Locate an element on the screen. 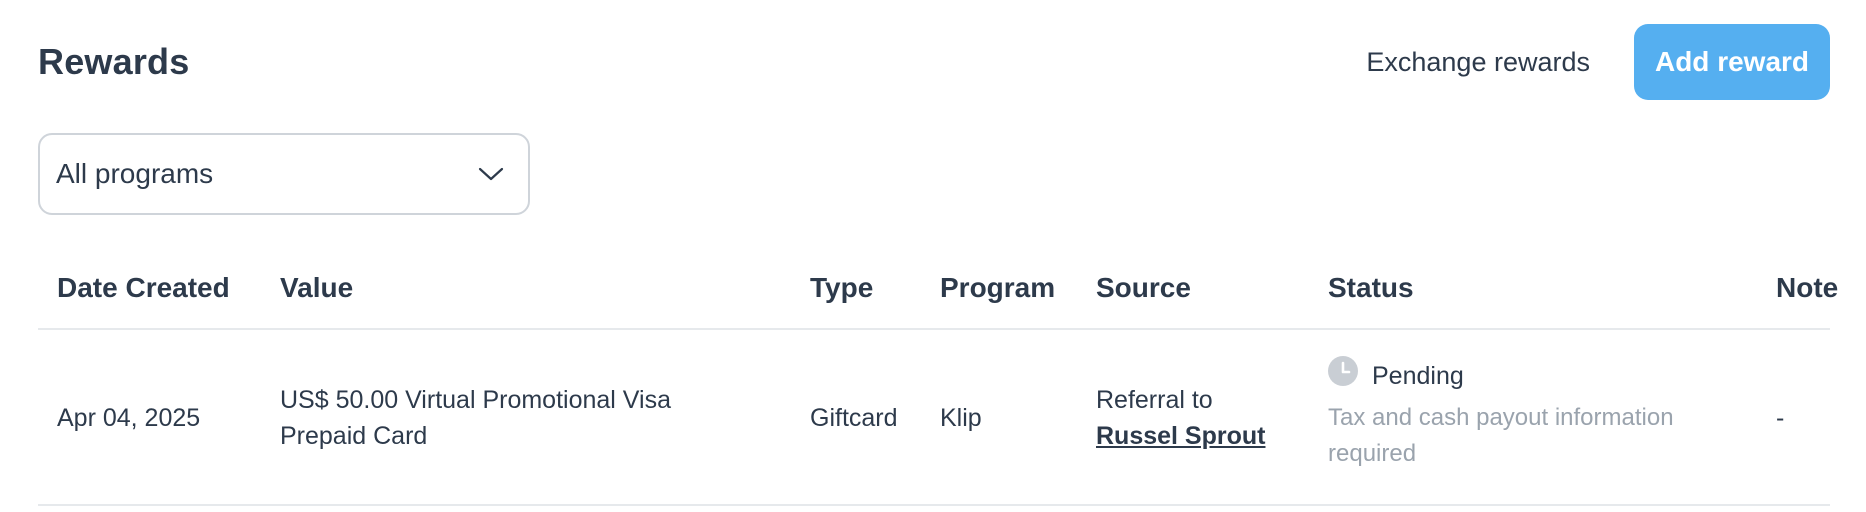  clock-icon is located at coordinates (1343, 376).